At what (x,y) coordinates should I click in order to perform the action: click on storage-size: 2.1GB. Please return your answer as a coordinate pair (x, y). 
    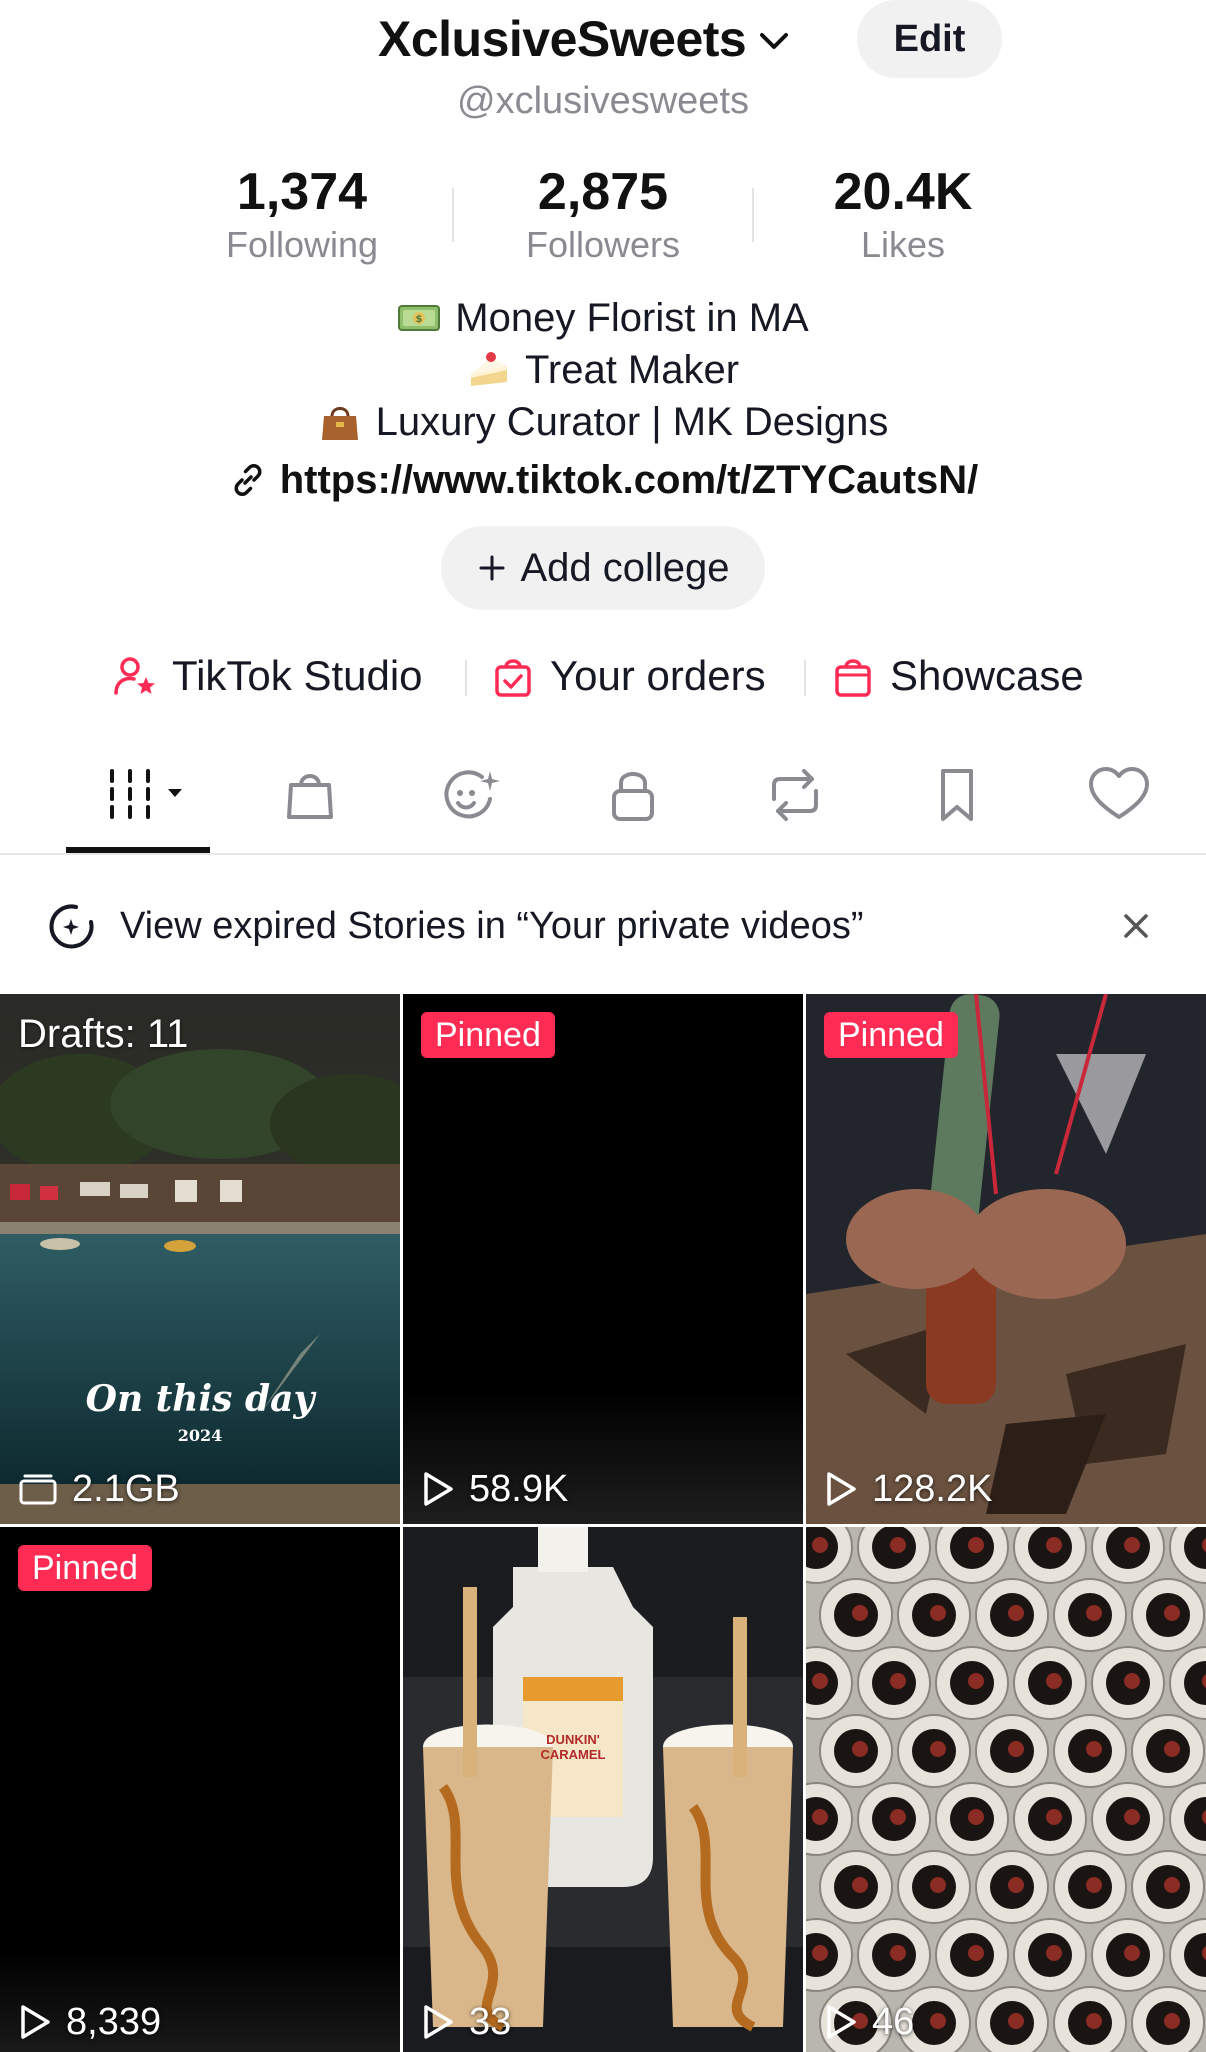
    Looking at the image, I should click on (126, 1488).